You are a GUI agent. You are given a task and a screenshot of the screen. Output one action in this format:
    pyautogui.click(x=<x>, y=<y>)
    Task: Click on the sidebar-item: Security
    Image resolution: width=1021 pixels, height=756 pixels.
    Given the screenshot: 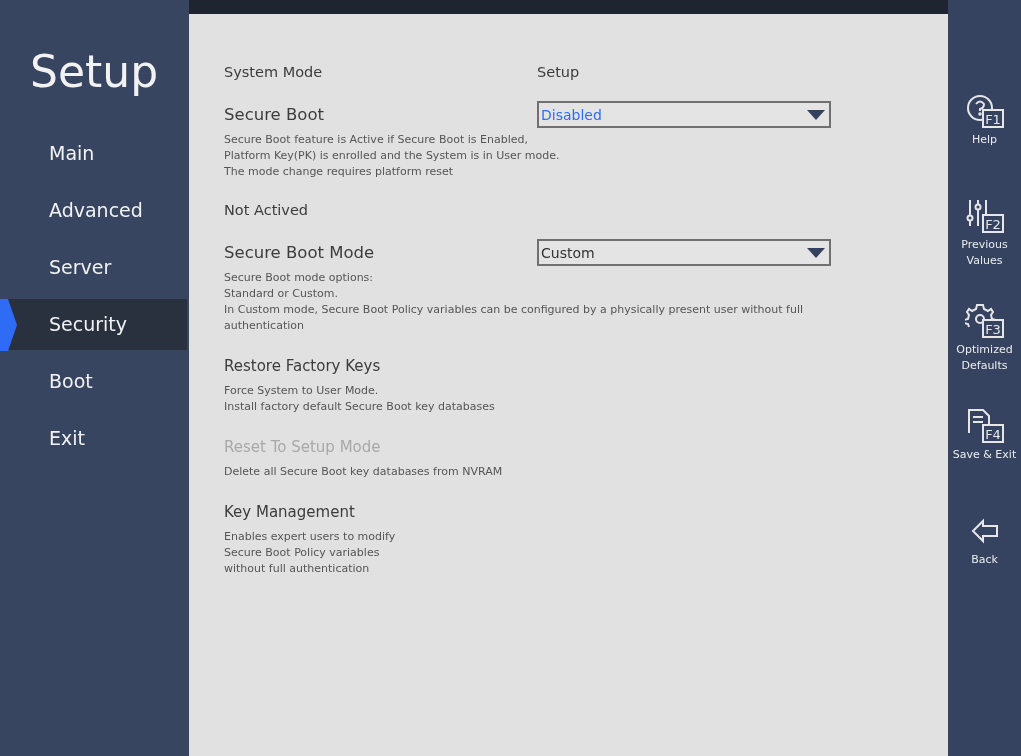 What is the action you would take?
    pyautogui.click(x=93, y=324)
    